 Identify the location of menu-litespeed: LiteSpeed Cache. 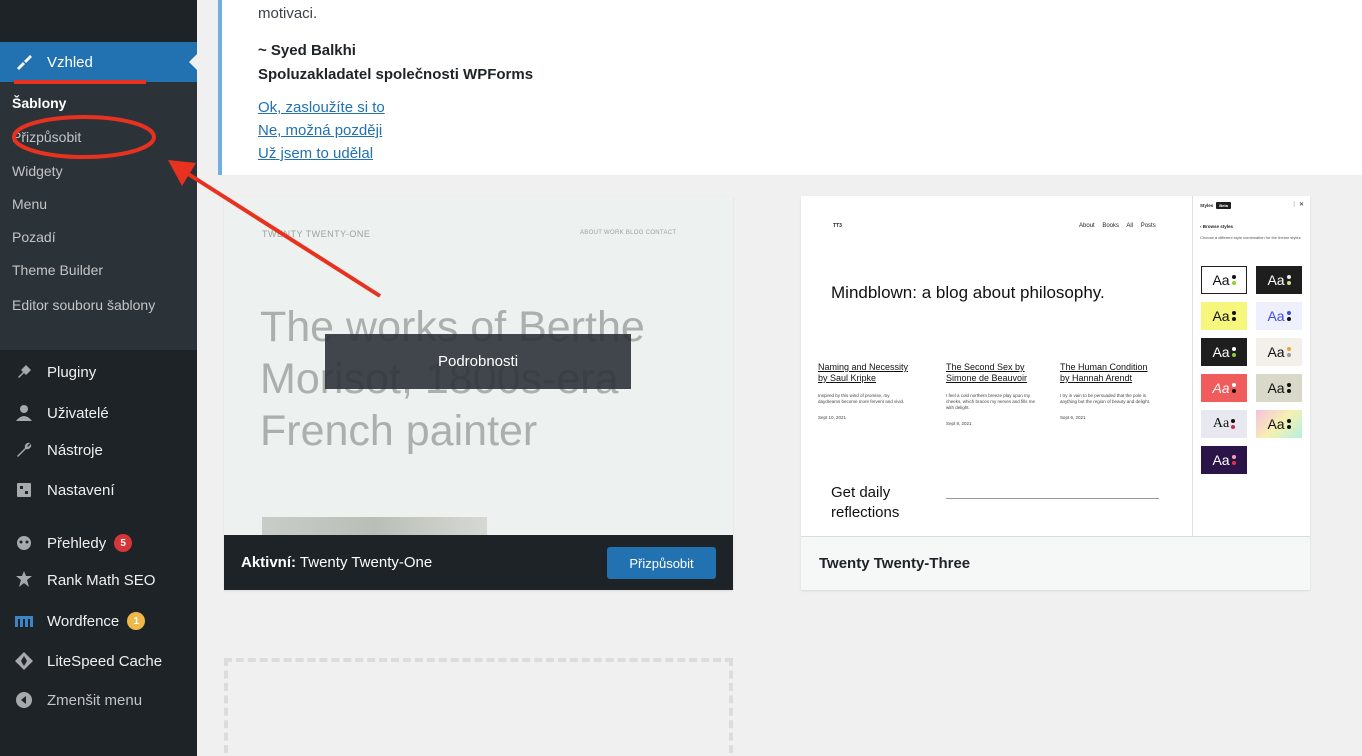
(98, 661).